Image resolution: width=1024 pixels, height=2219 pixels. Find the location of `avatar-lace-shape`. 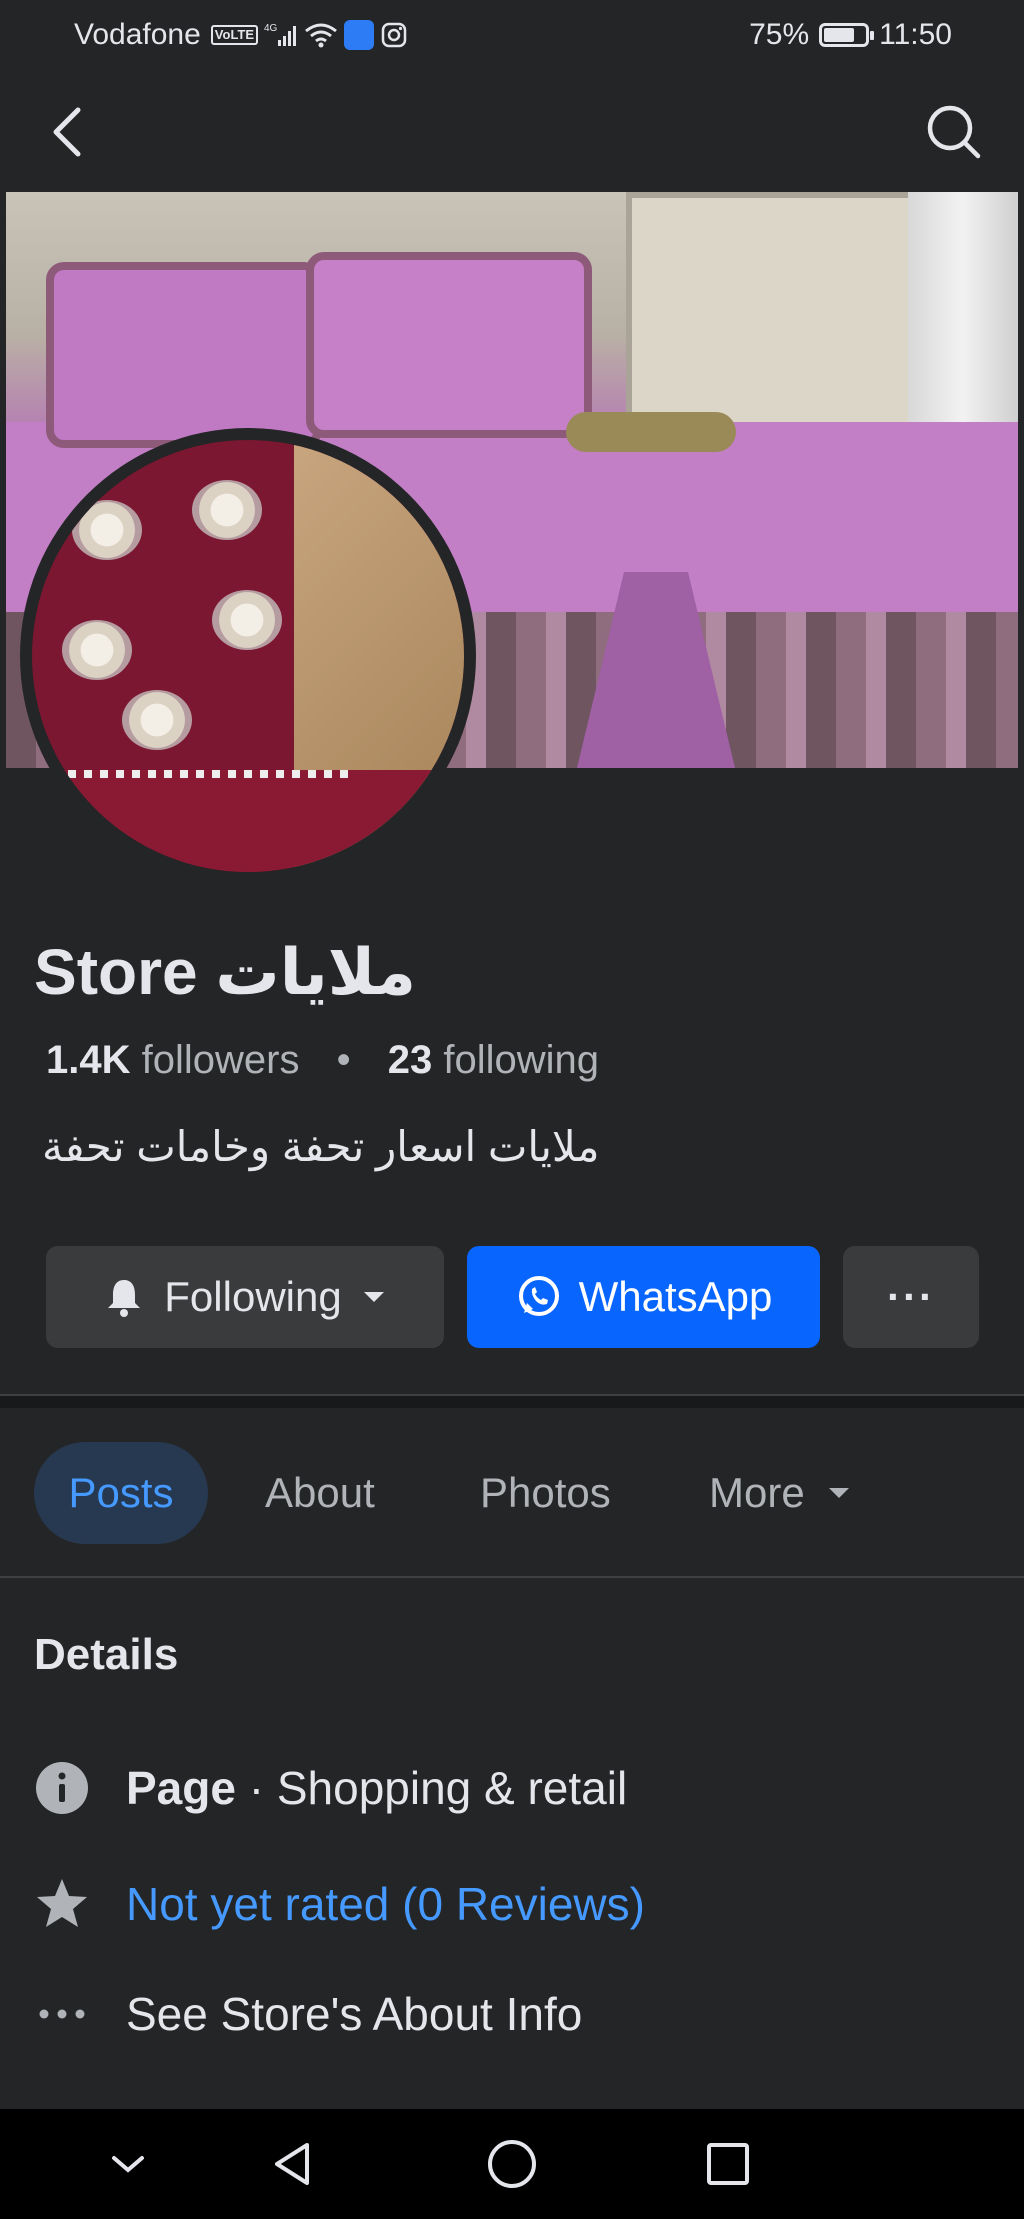

avatar-lace-shape is located at coordinates (202, 774).